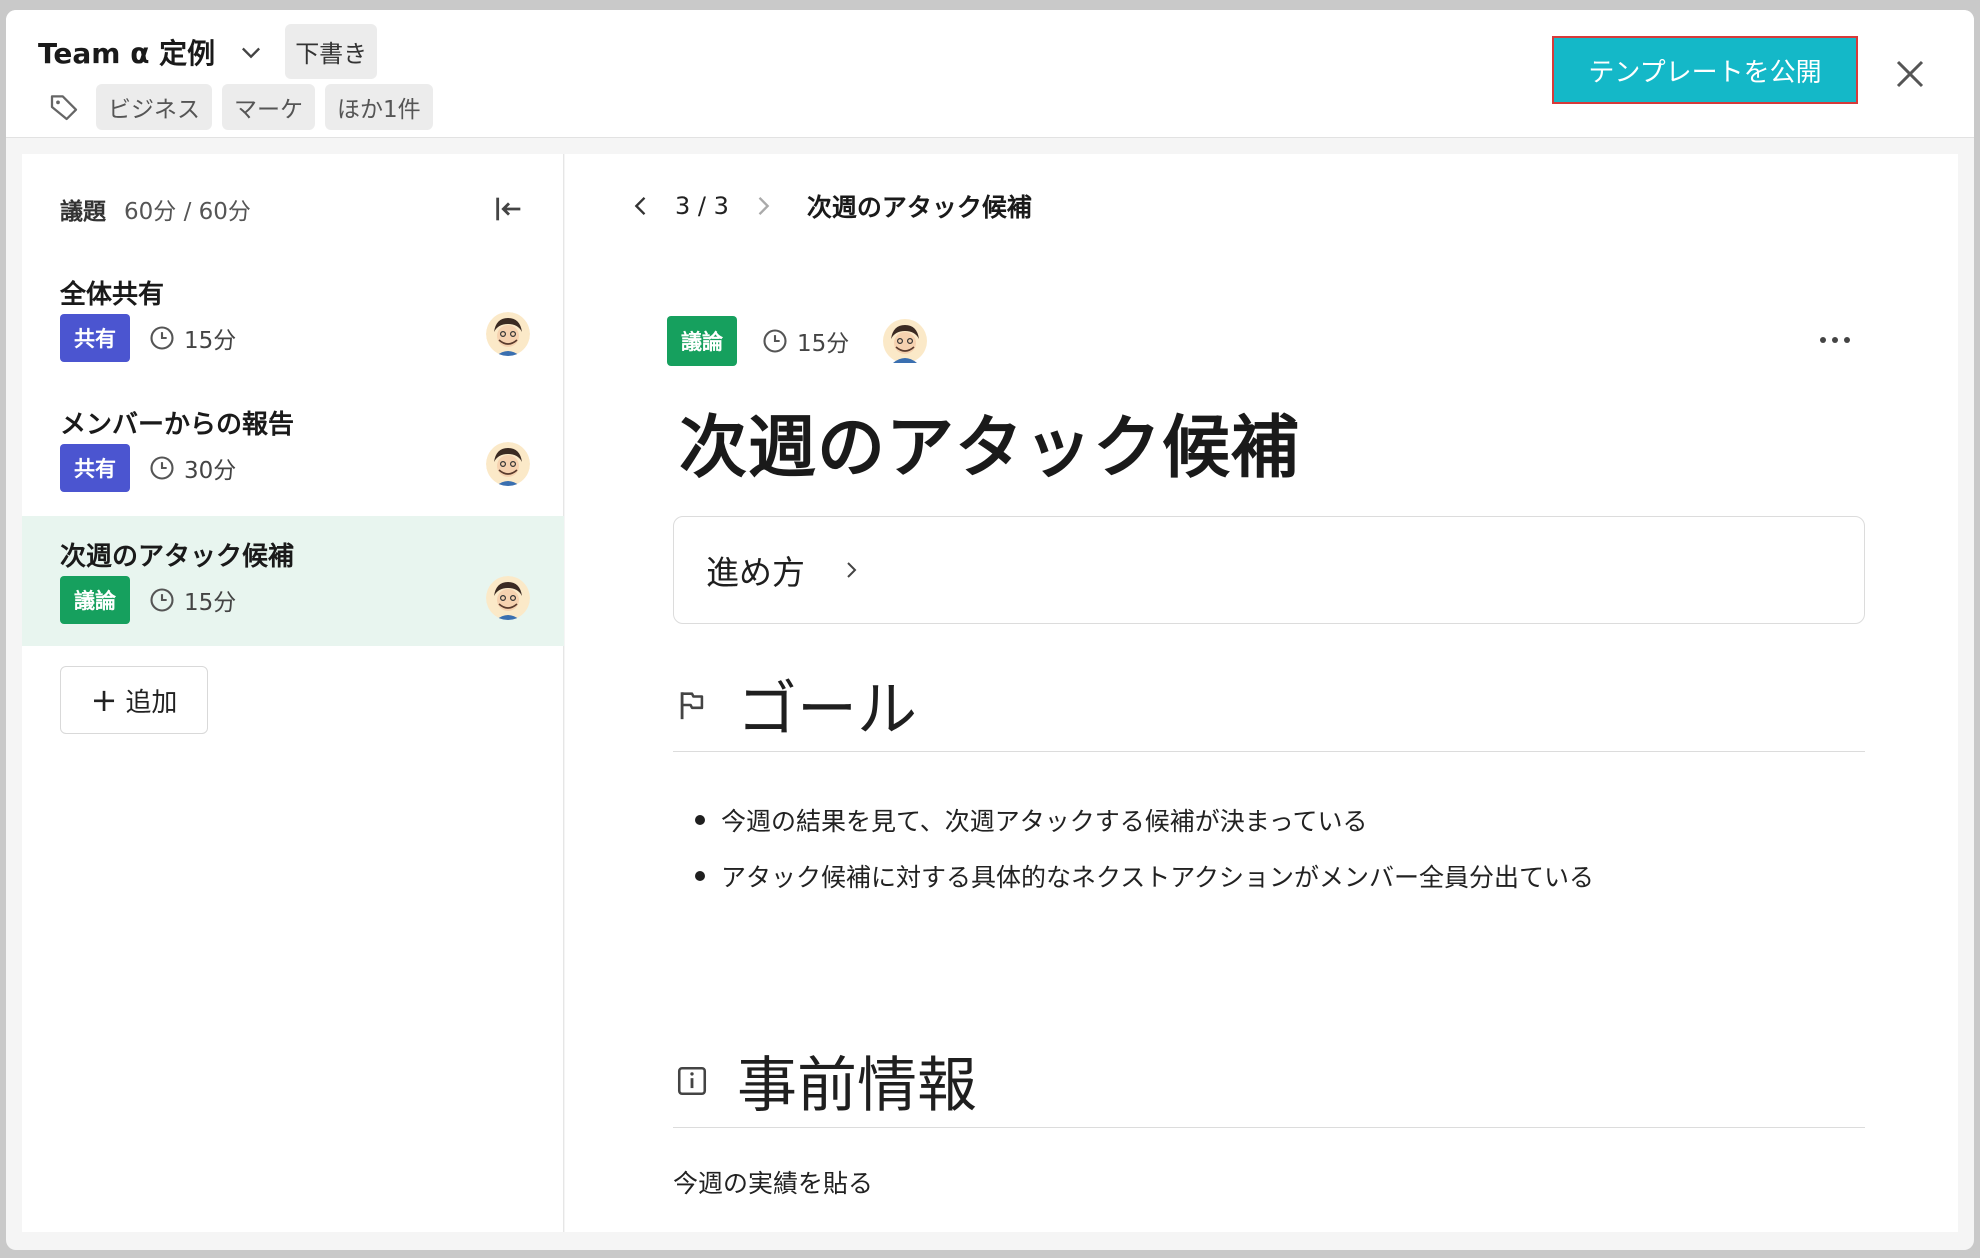 The height and width of the screenshot is (1258, 1980). Describe the element at coordinates (268, 107) in the screenshot. I see `tag-chip: マーケ` at that location.